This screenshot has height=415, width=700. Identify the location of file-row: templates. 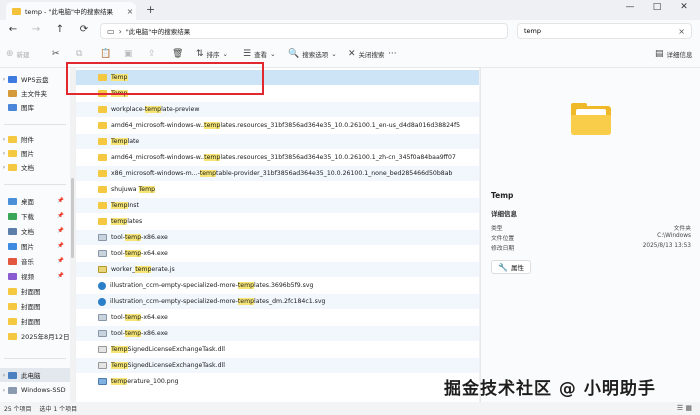
(277, 221).